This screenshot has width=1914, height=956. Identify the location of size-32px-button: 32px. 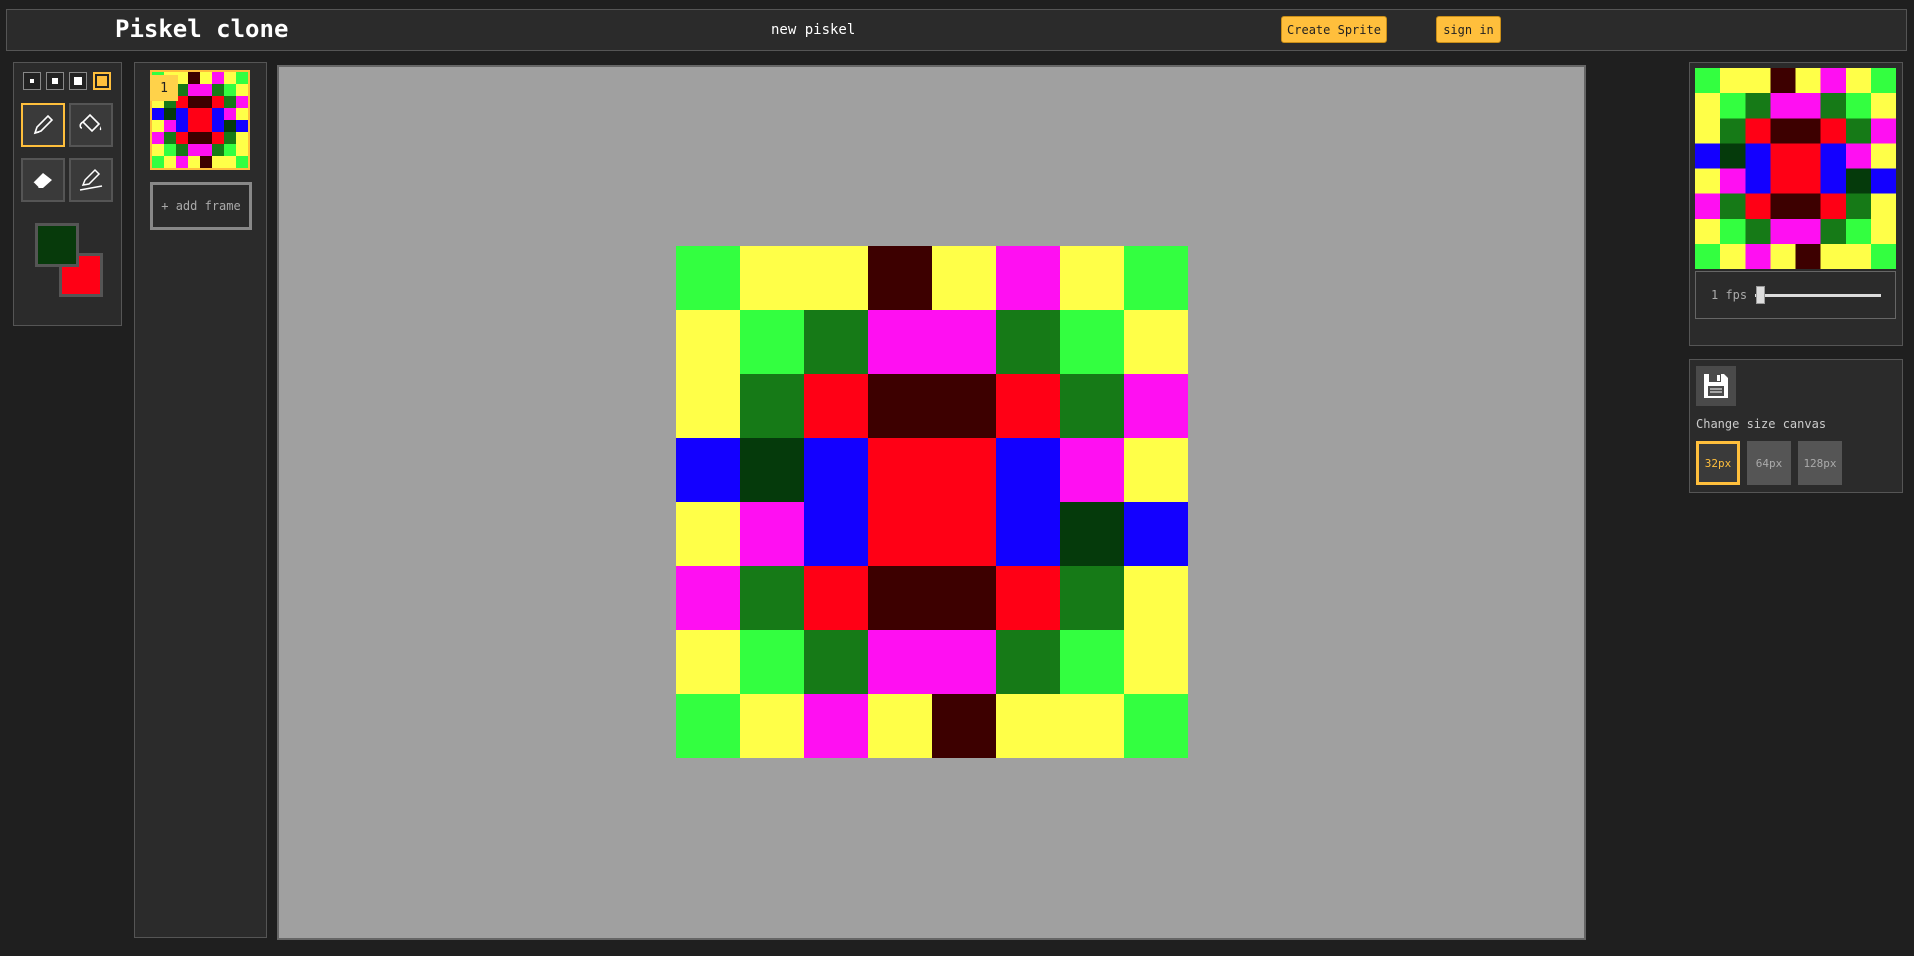
(1718, 463).